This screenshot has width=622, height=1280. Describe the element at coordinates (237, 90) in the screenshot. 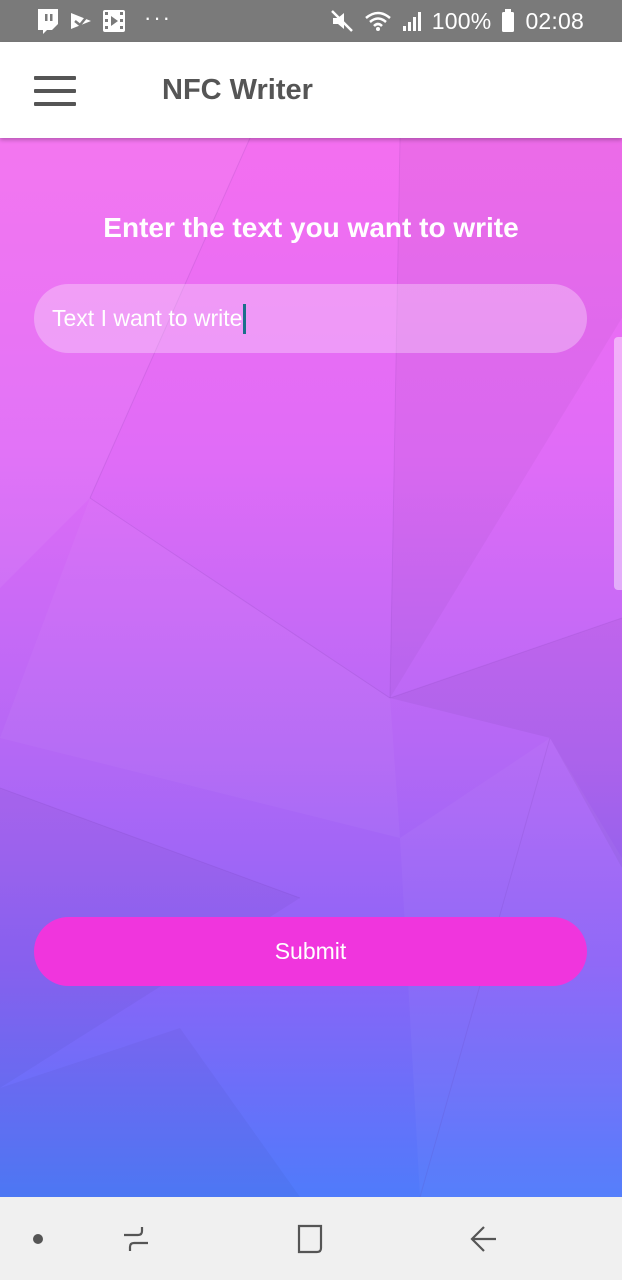

I see `page-title: NFC Writer` at that location.